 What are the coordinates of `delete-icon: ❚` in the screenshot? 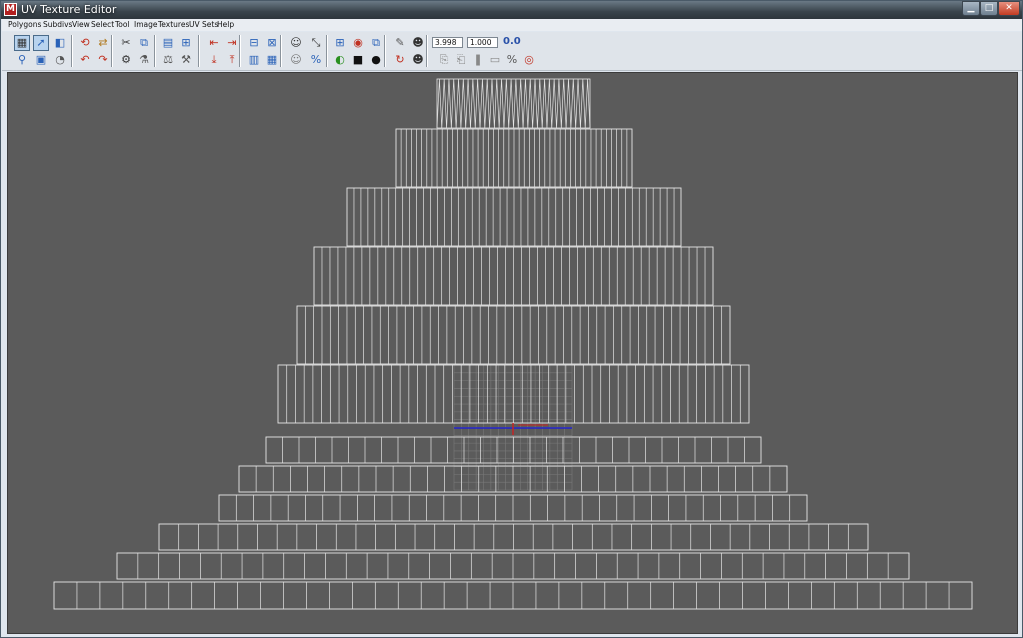 It's located at (478, 59).